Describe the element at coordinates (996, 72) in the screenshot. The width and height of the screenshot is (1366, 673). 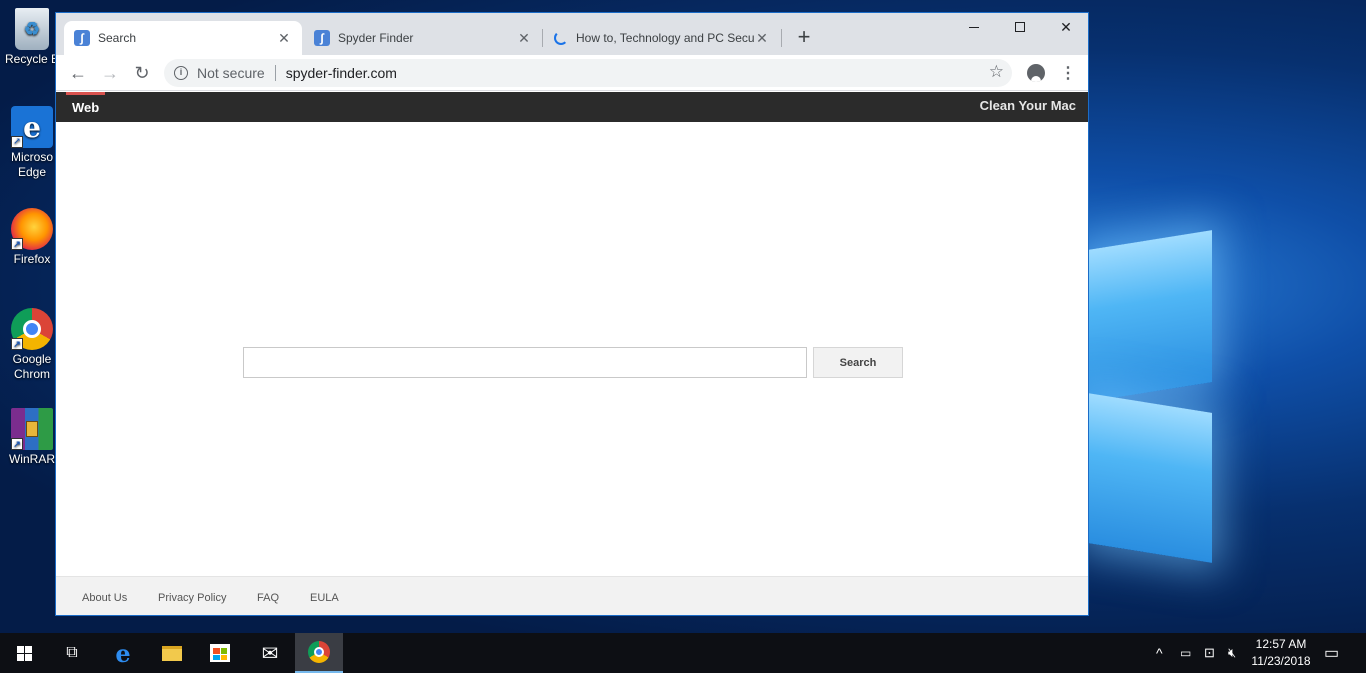
I see `bookmark-star-icon: ☆` at that location.